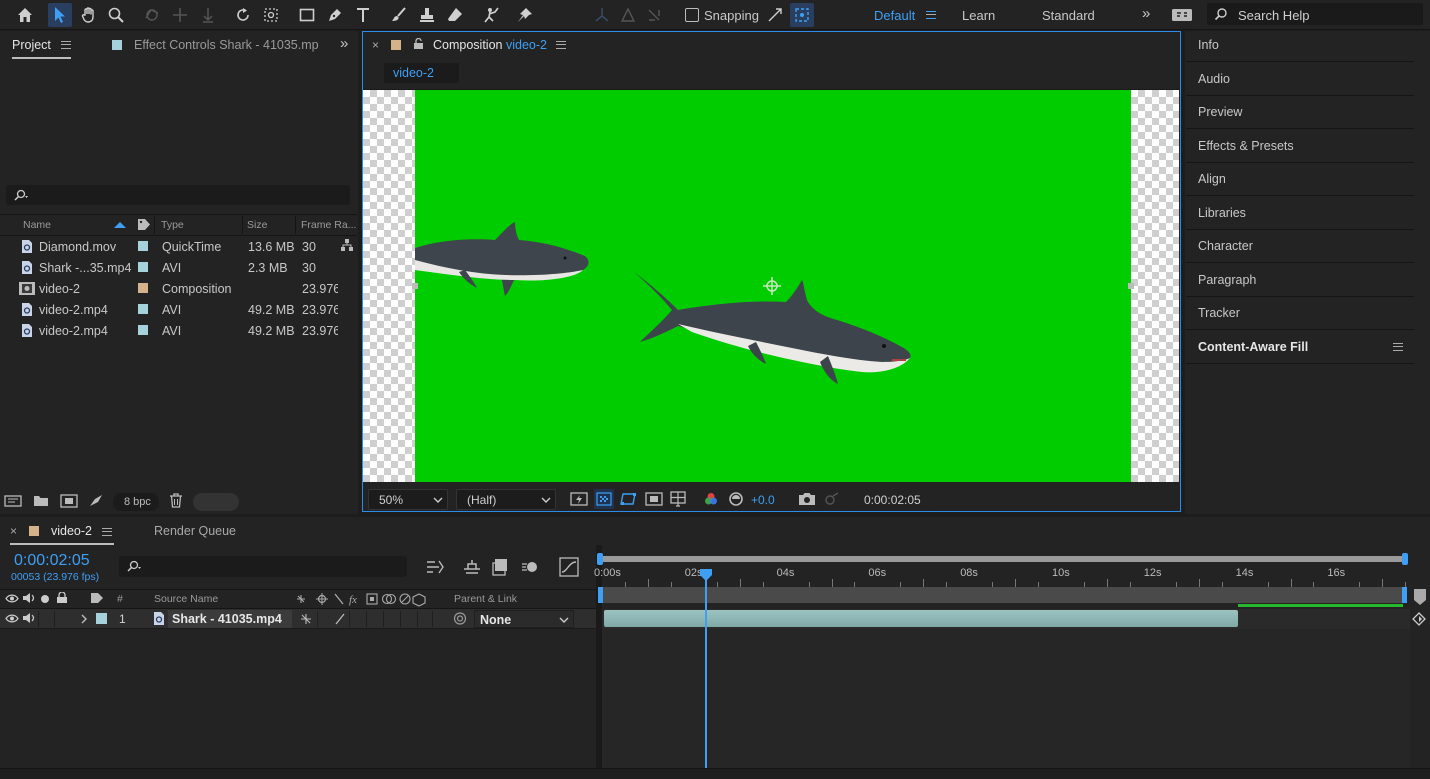 Image resolution: width=1430 pixels, height=779 pixels. What do you see at coordinates (772, 286) in the screenshot?
I see `anchor-point-icon` at bounding box center [772, 286].